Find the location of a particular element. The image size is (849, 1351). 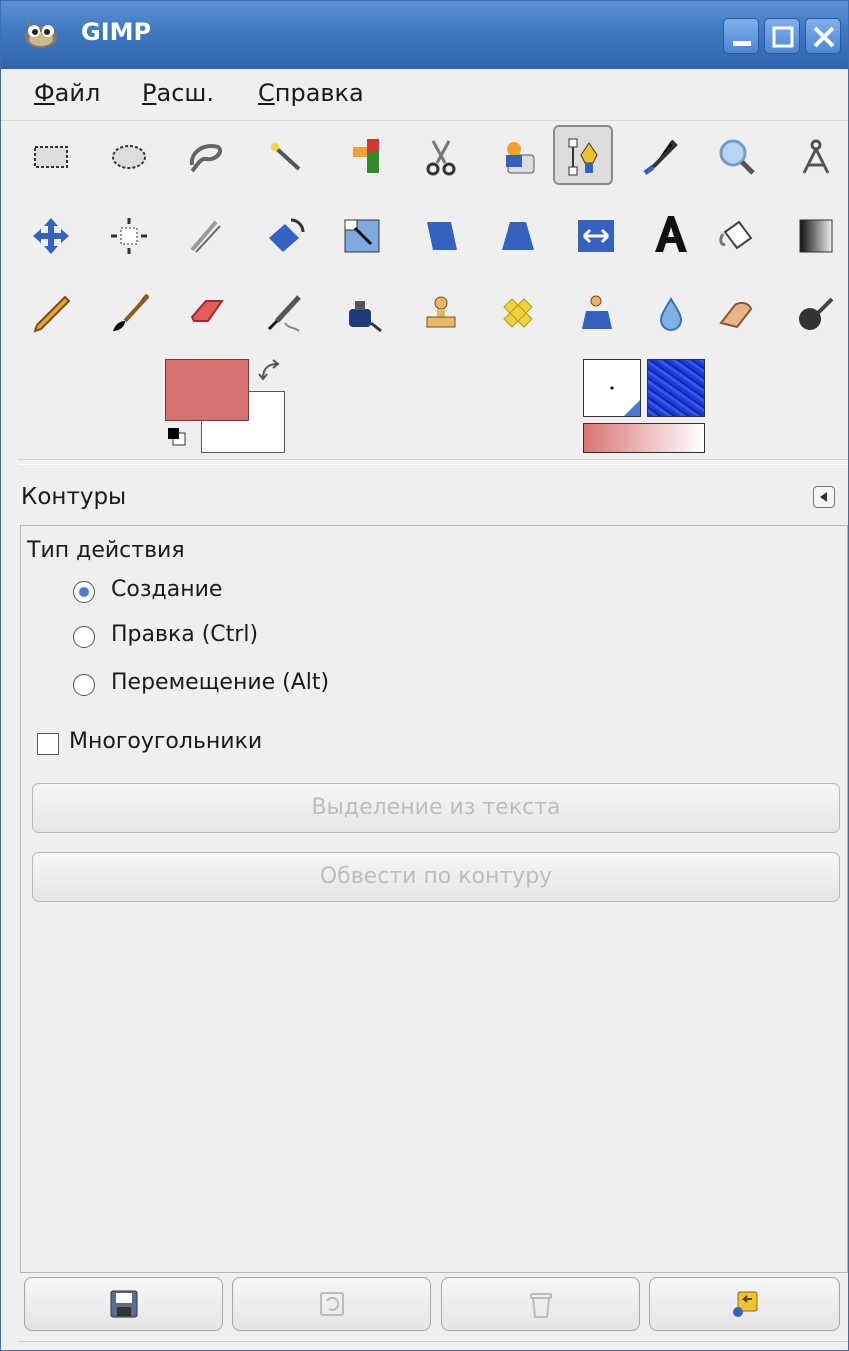

align-icon is located at coordinates (129, 236).